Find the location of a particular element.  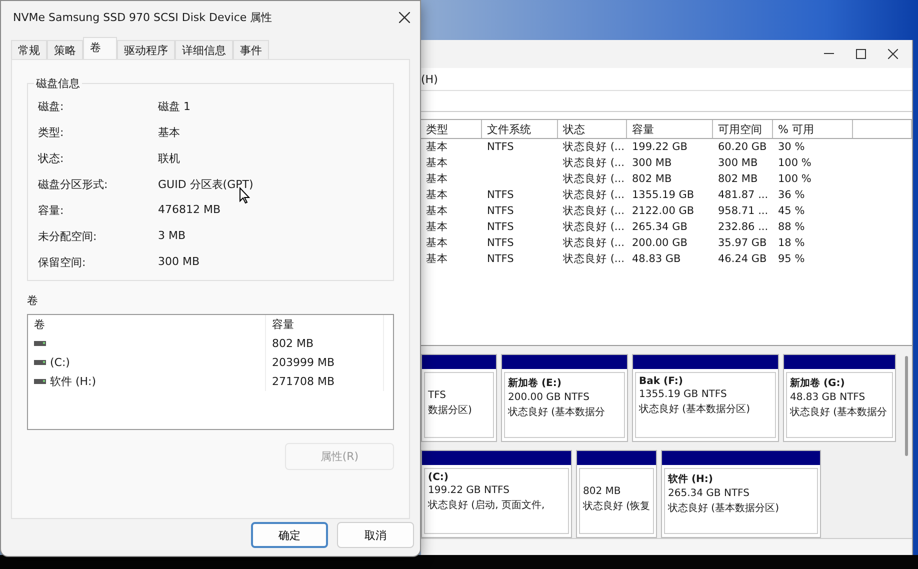

field-value: 3 MB is located at coordinates (172, 236).